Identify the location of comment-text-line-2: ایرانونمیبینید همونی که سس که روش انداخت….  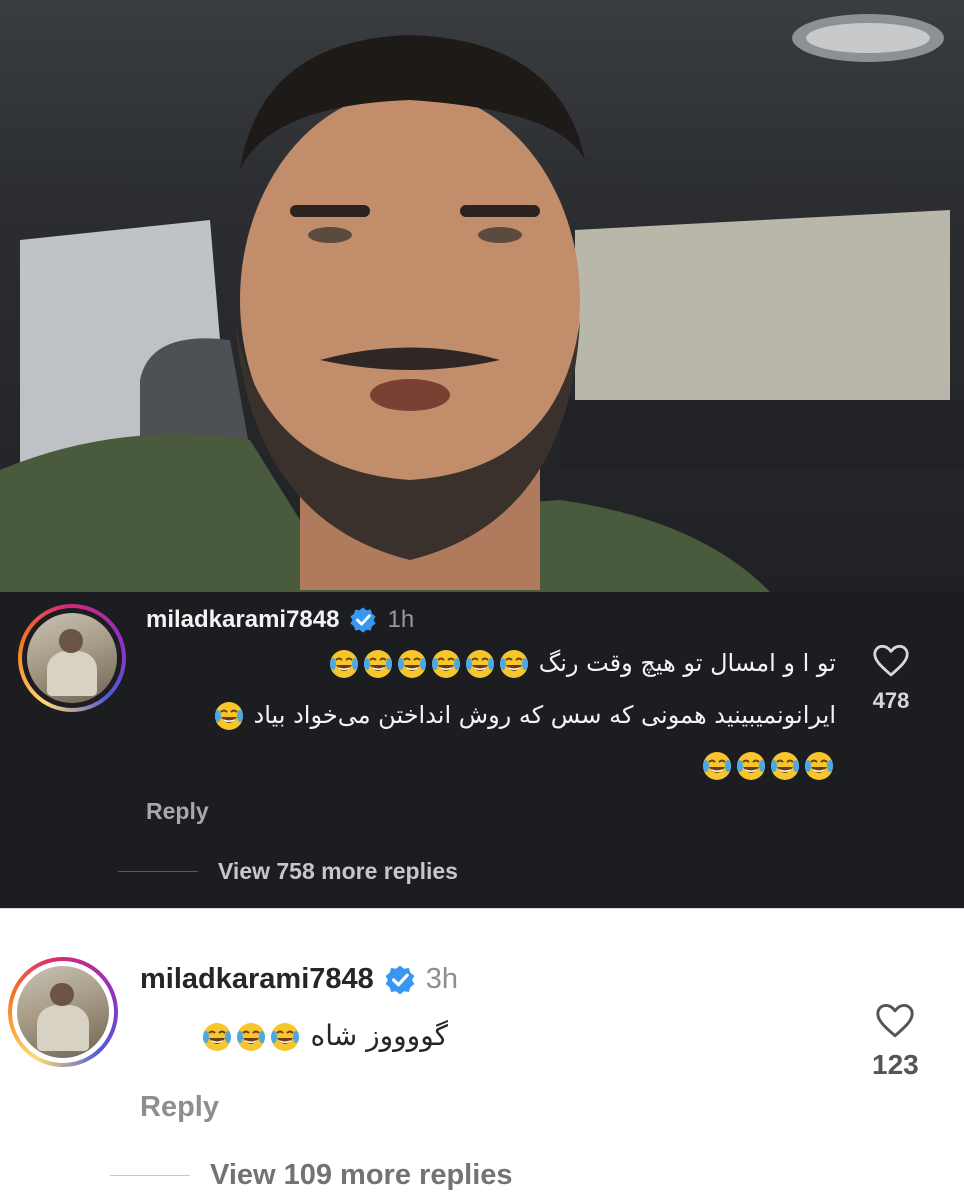
(524, 716).